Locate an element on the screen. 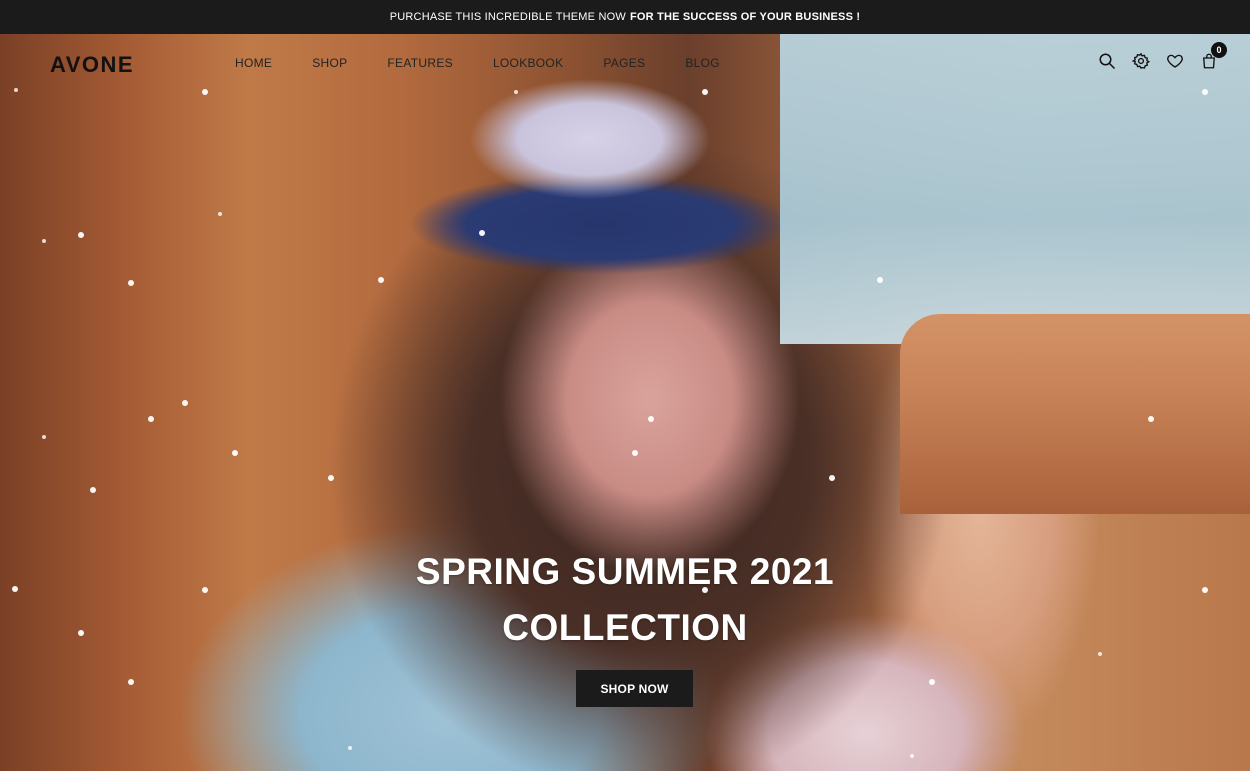 The width and height of the screenshot is (1250, 771). heart-icon is located at coordinates (1175, 61).